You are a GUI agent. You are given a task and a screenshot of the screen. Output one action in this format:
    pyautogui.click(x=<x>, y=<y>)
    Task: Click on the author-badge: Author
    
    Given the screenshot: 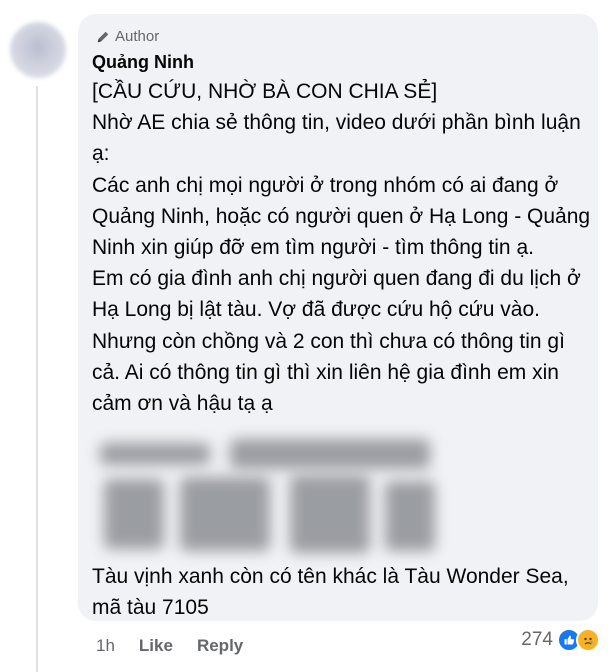 What is the action you would take?
    pyautogui.click(x=127, y=36)
    